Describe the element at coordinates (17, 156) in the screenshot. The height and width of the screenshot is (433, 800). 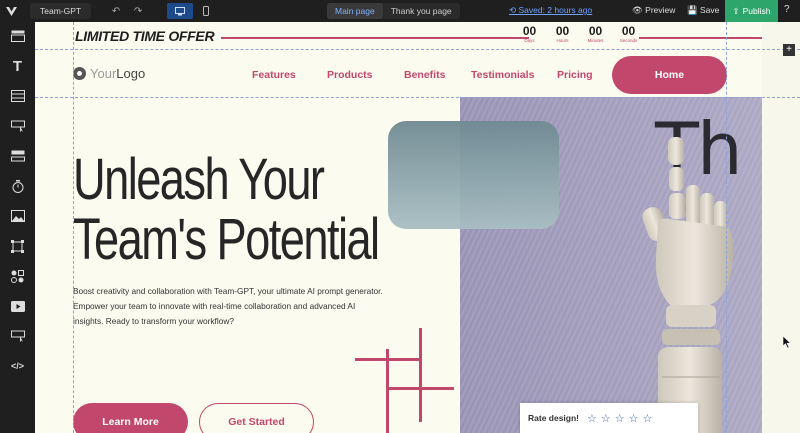
I see `form-tool-icon` at that location.